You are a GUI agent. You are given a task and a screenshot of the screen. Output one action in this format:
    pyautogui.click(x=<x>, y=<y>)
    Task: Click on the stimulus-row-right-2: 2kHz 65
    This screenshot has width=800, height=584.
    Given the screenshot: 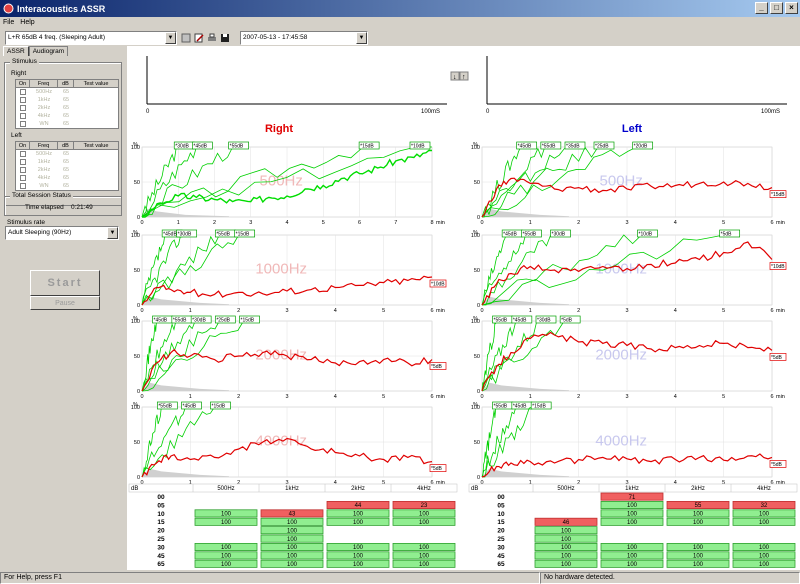 What is the action you would take?
    pyautogui.click(x=67, y=108)
    